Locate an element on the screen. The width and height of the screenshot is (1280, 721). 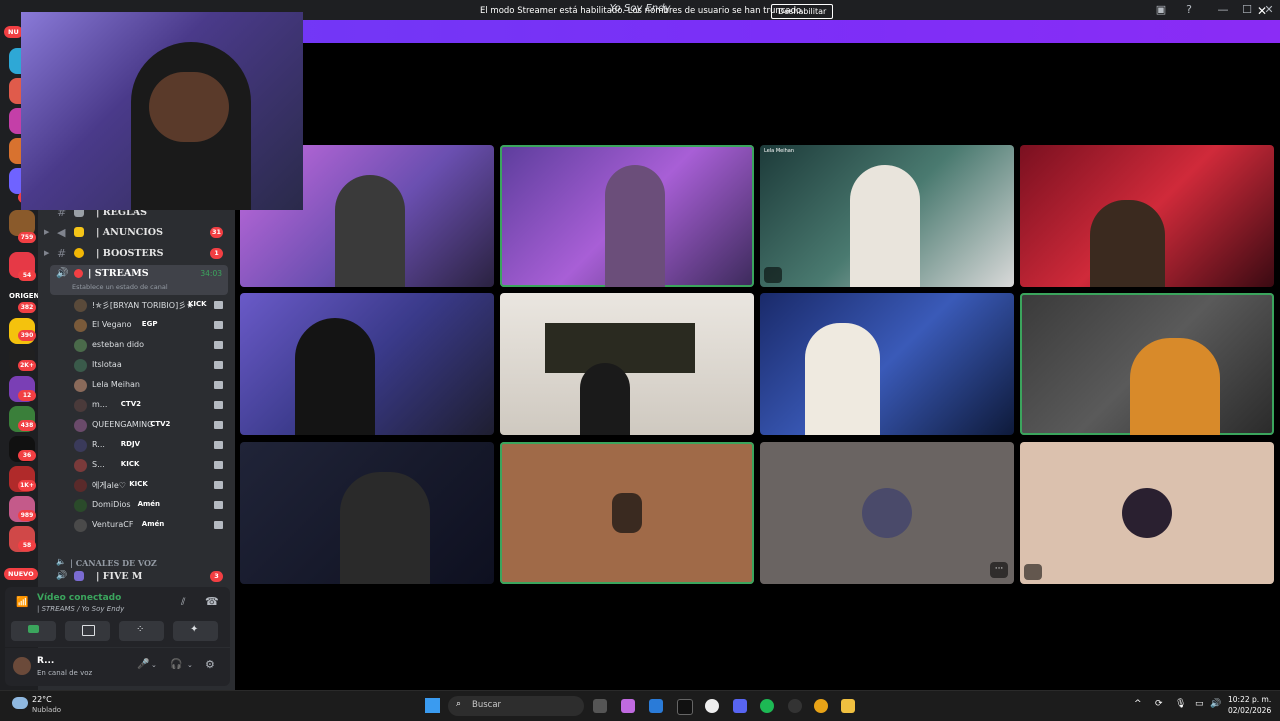
user-panel: R... En canal de voz 🎤 ⌄ 🎧 ⌄ ⚙ is located at coordinates (117, 667).